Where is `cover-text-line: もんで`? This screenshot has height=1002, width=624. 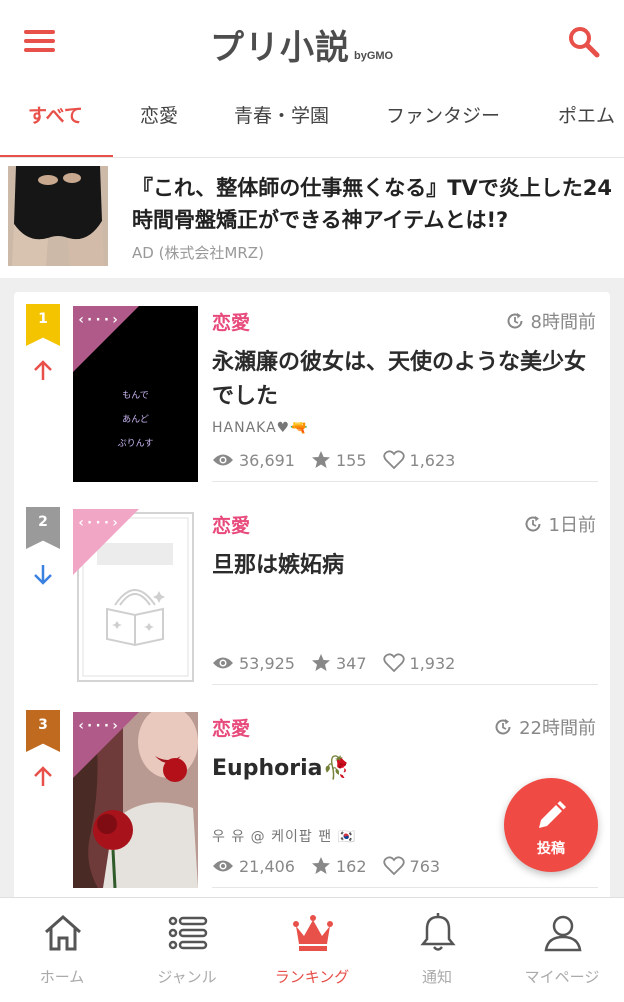 cover-text-line: もんで is located at coordinates (135, 396).